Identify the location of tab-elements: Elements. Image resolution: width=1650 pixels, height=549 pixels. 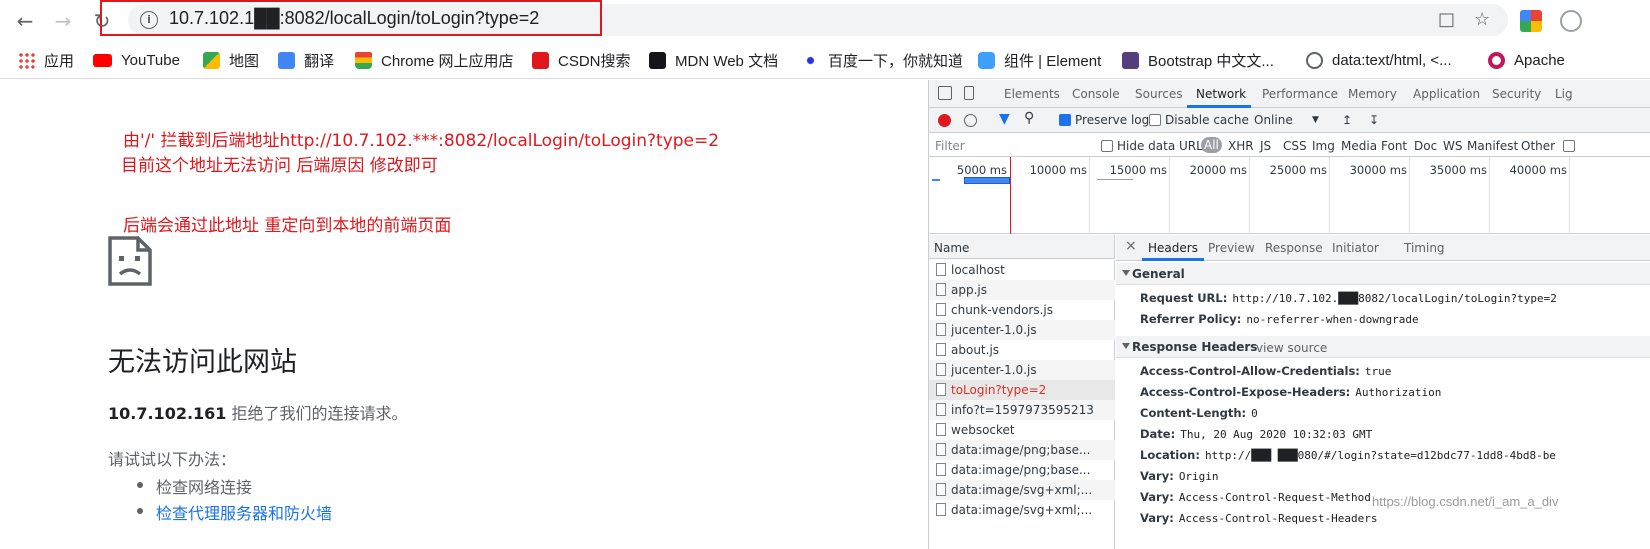
(1032, 94).